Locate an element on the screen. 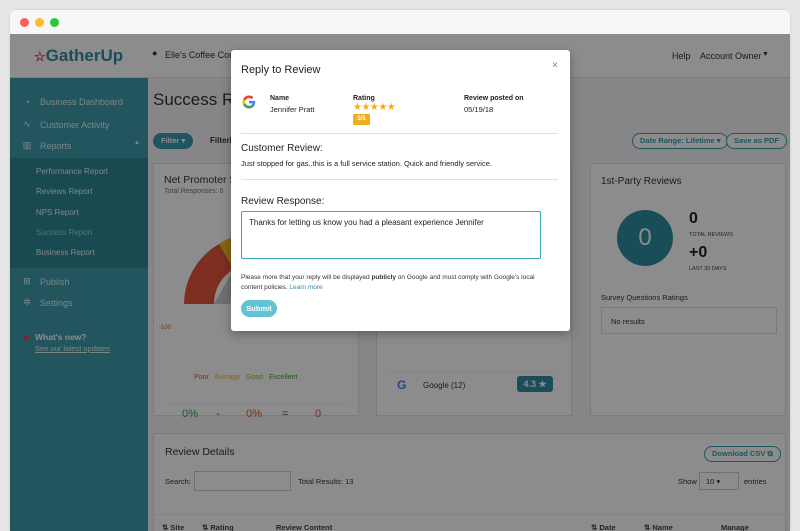 The height and width of the screenshot is (531, 800). rating-badge: 5/5 is located at coordinates (361, 119).